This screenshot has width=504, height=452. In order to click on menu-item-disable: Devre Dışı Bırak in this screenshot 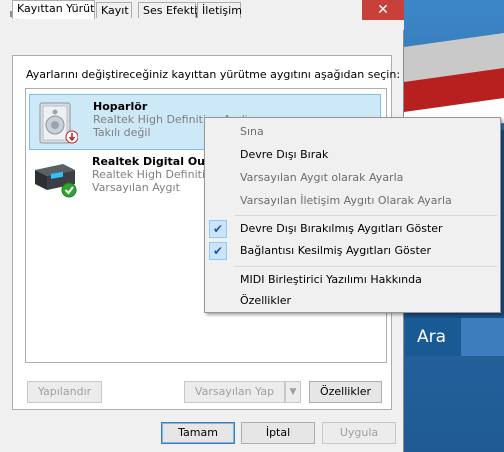, I will do `click(352, 155)`.